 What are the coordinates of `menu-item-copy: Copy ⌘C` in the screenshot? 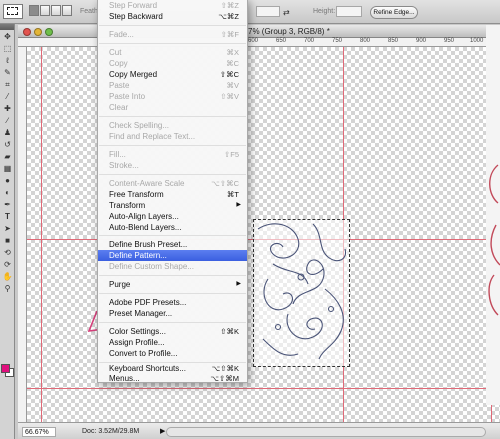 It's located at (172, 63).